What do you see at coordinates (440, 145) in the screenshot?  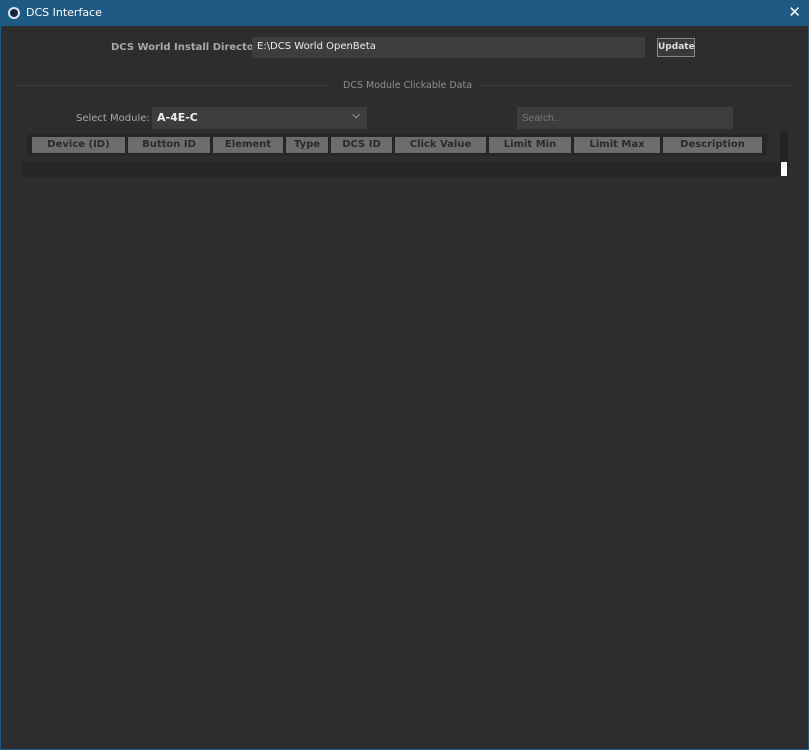 I see `column-header-click-value: Click Value` at bounding box center [440, 145].